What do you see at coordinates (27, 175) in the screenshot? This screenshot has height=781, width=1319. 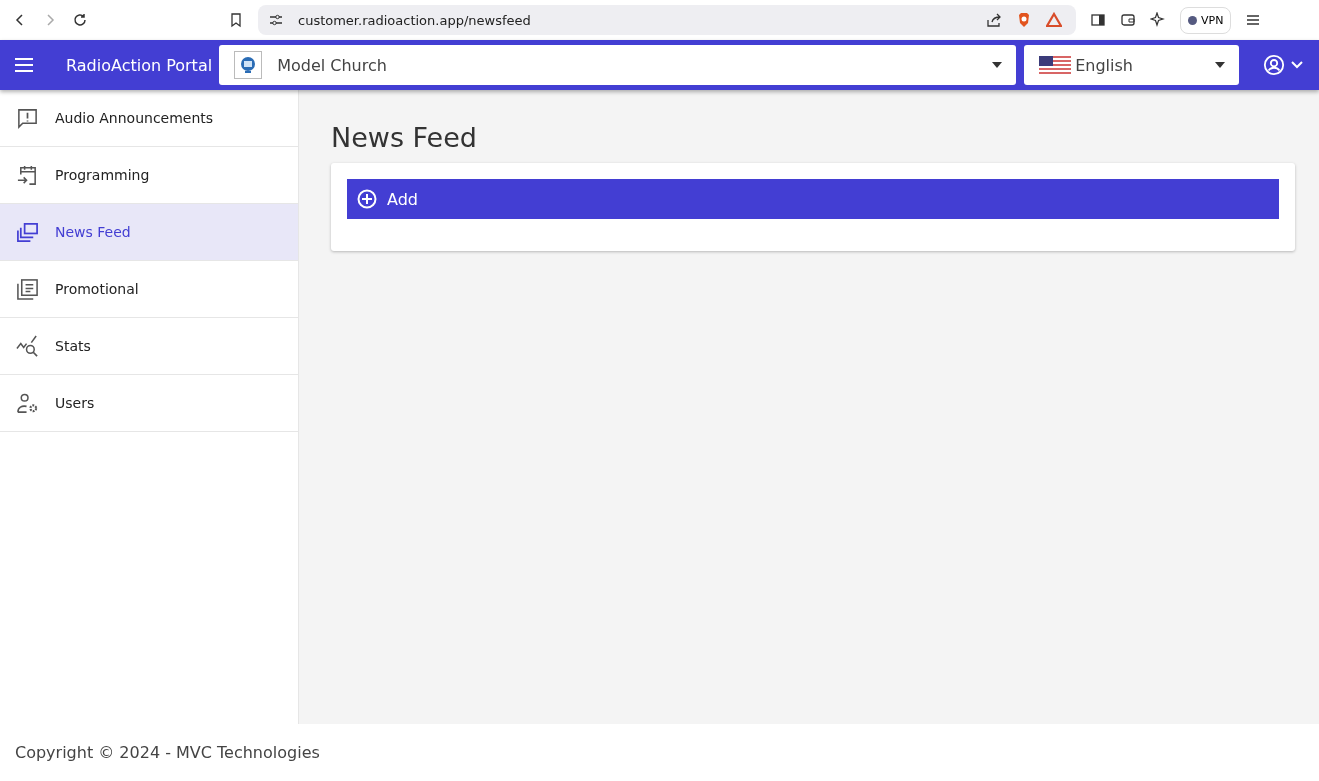 I see `calendar-arrow-icon` at bounding box center [27, 175].